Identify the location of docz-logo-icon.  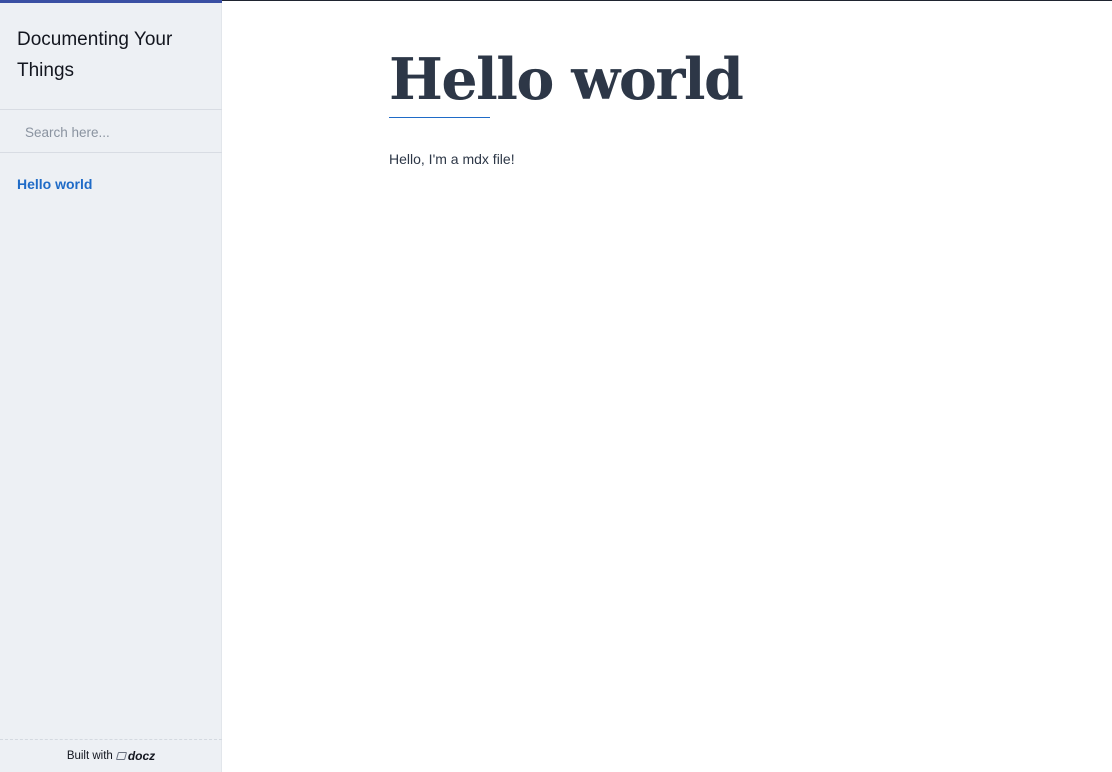
(121, 756).